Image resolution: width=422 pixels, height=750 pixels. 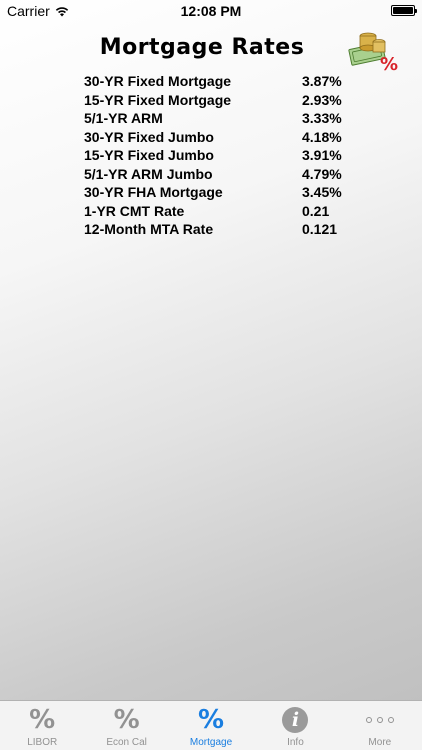 What do you see at coordinates (42, 742) in the screenshot?
I see `tab-label: LIBOR` at bounding box center [42, 742].